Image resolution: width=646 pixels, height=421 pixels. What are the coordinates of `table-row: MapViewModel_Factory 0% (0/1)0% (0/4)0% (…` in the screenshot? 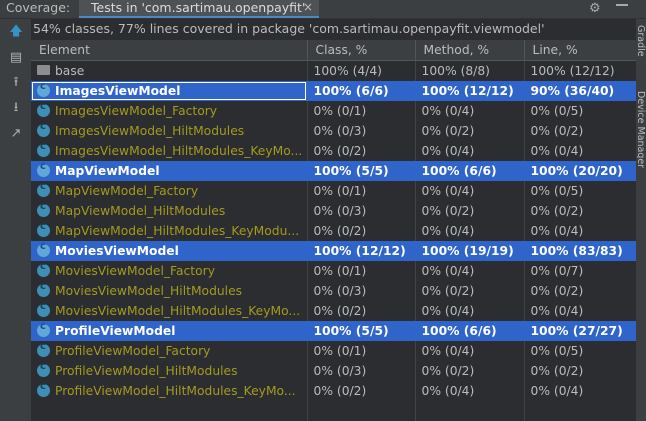 It's located at (334, 191).